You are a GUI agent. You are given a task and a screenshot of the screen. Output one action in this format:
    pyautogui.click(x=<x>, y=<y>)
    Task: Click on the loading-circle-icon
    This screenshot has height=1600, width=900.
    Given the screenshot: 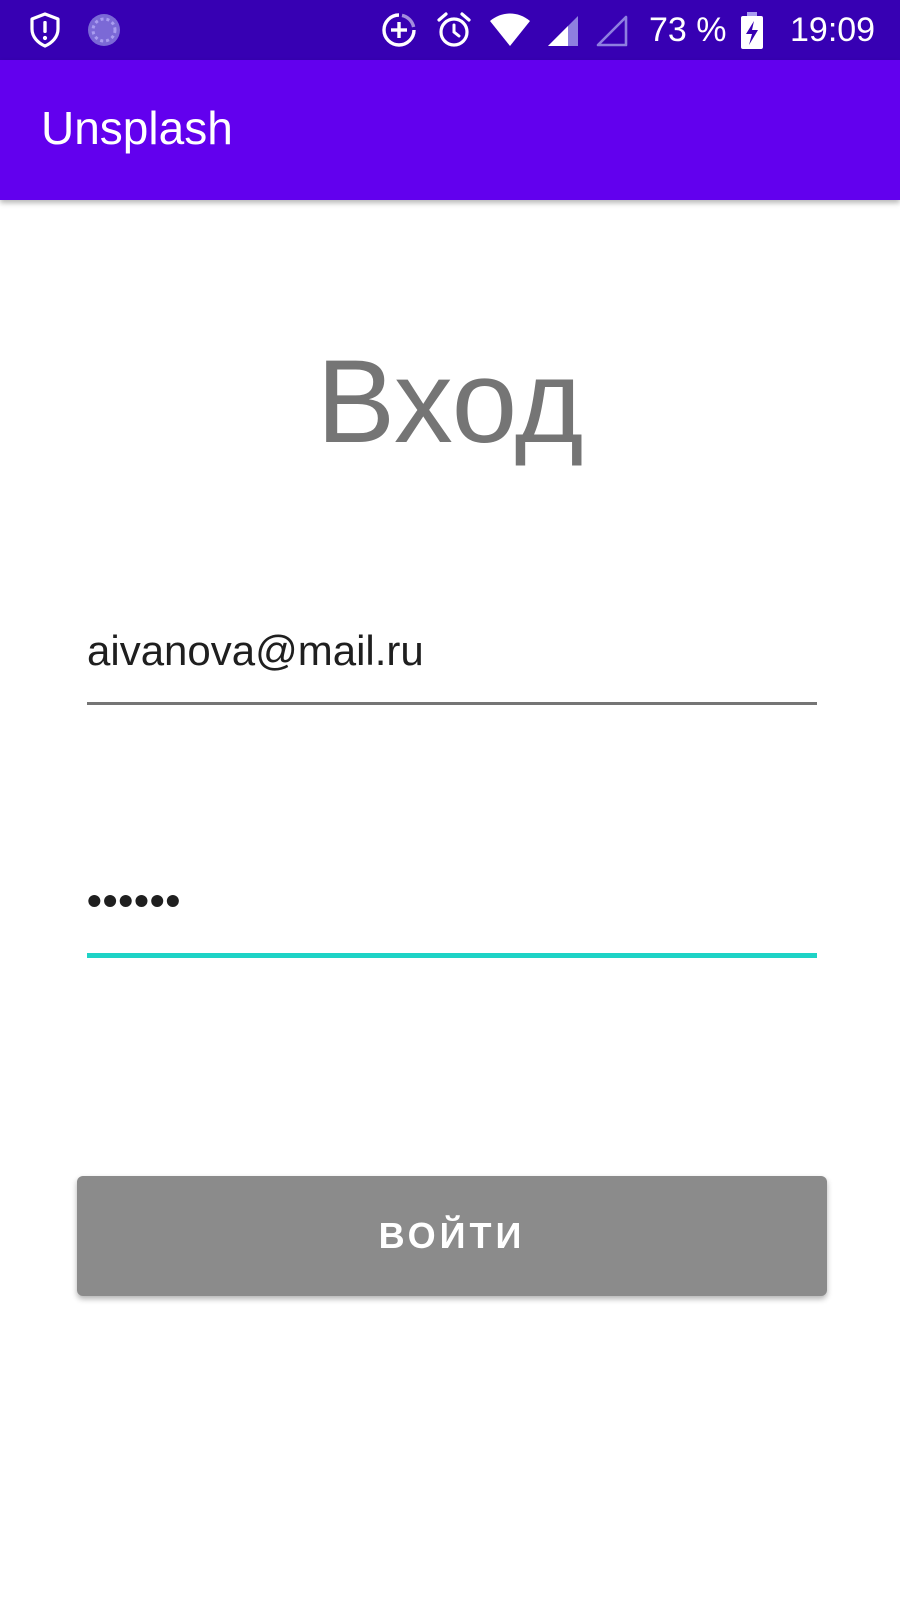 What is the action you would take?
    pyautogui.click(x=104, y=30)
    